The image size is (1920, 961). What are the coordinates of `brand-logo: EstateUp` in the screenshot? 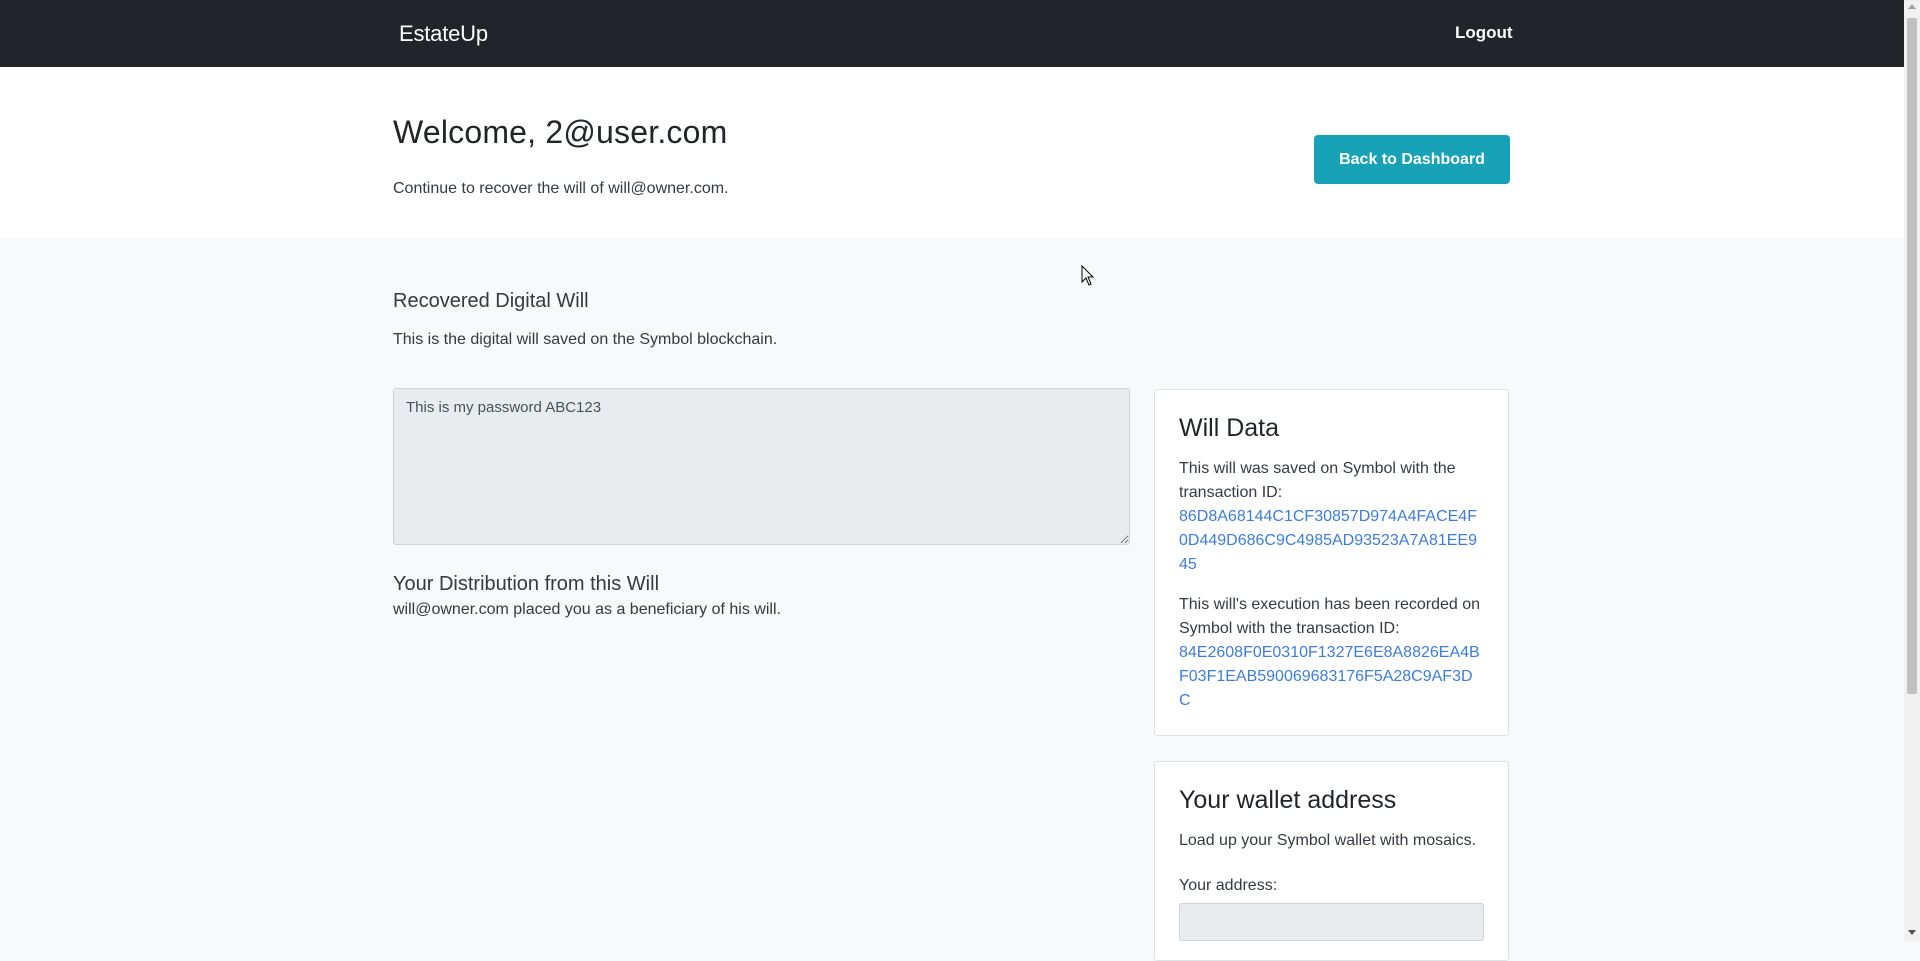 It's located at (443, 34).